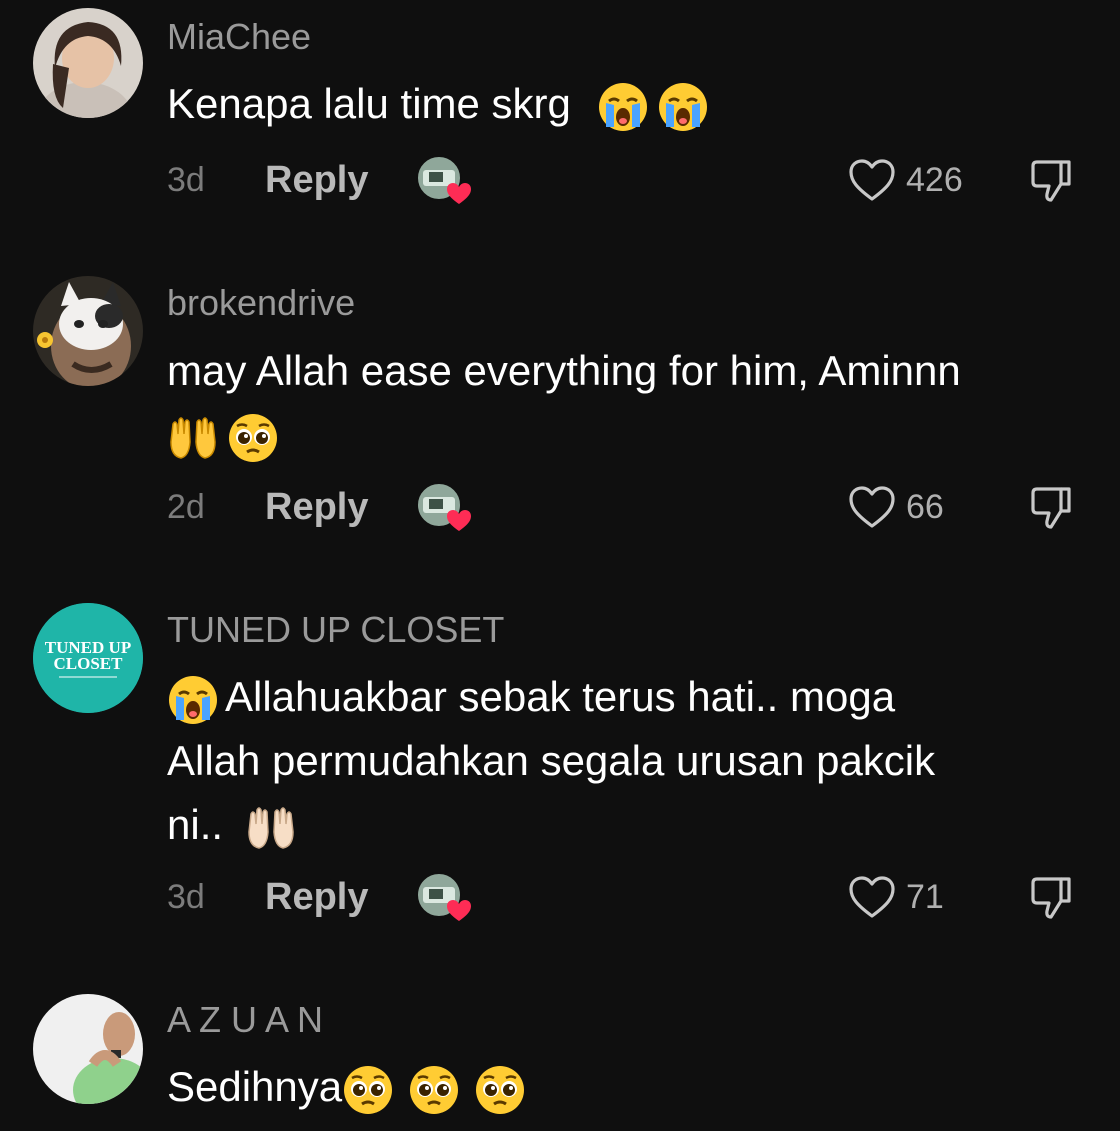 This screenshot has width=1120, height=1131. Describe the element at coordinates (551, 760) in the screenshot. I see `comment-text-line: Allah permudahkan segala urusan pakcik` at that location.